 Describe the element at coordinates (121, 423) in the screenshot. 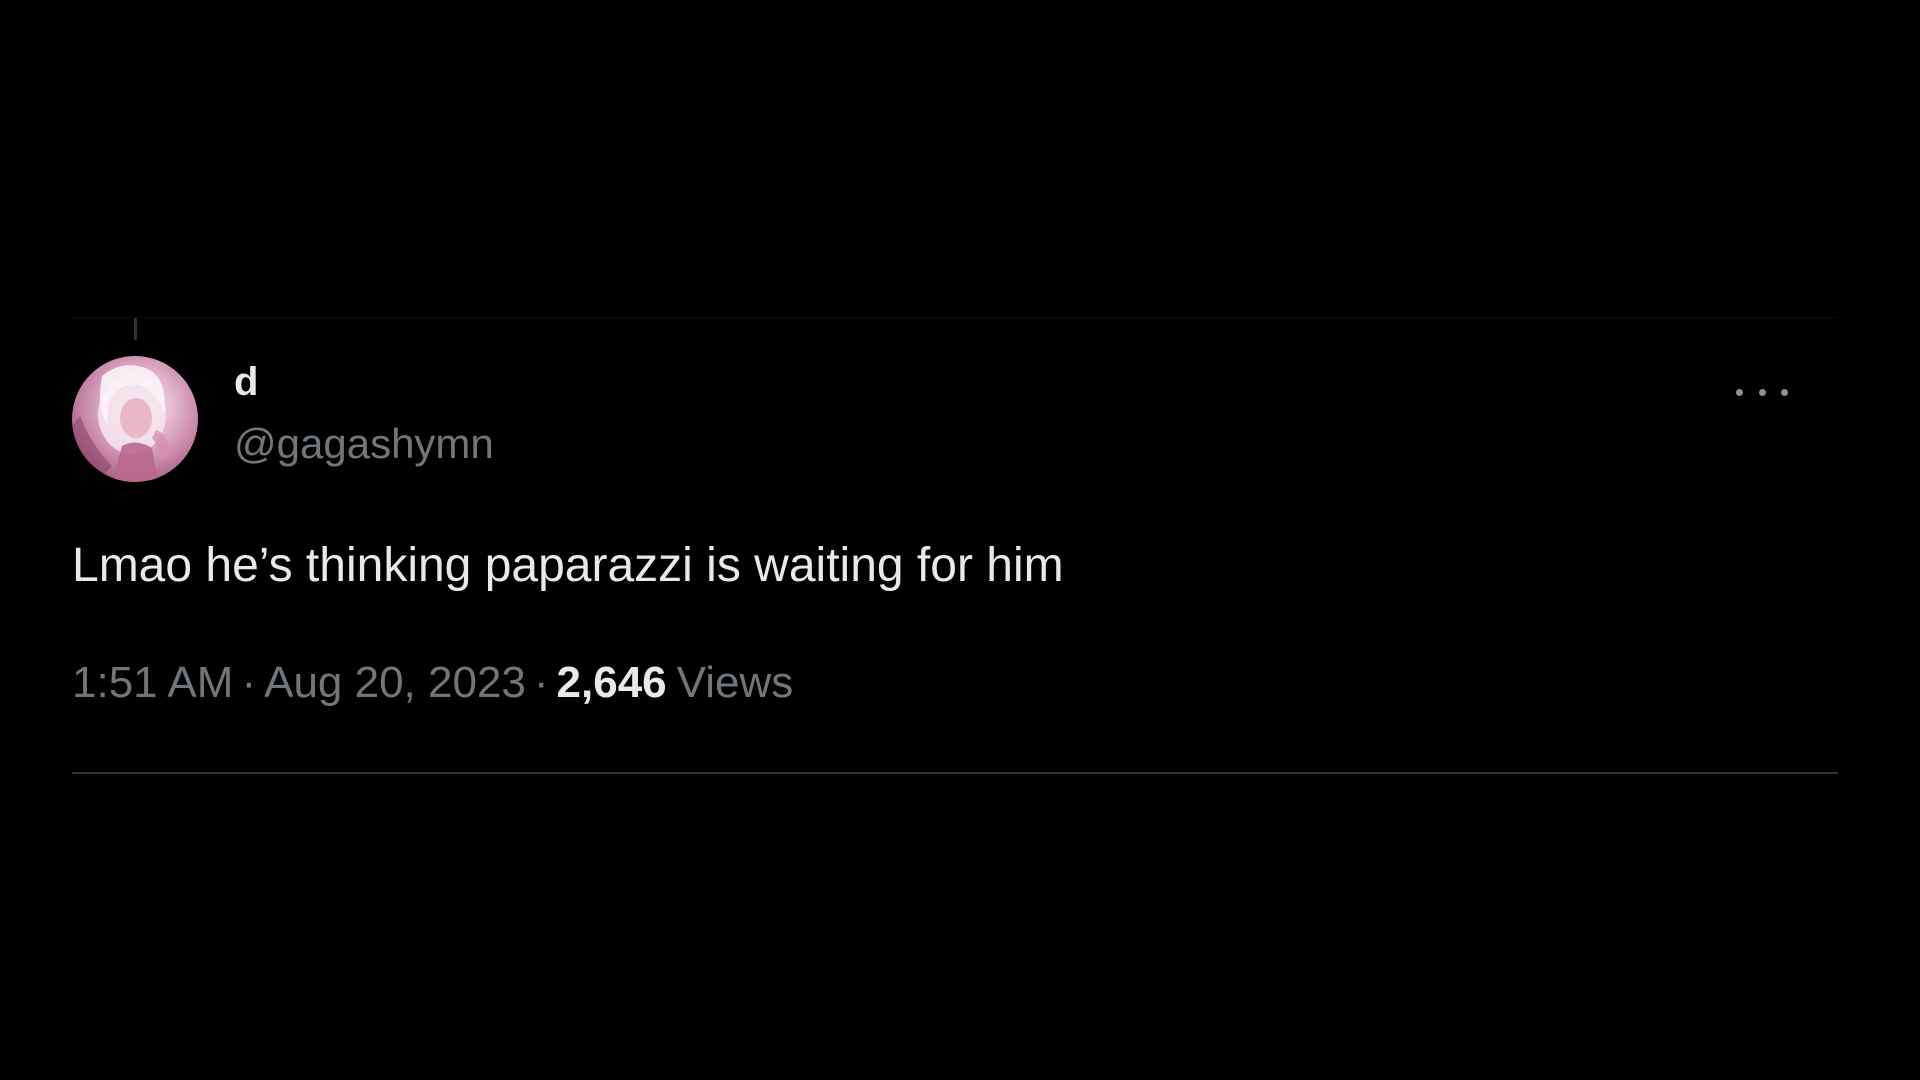

I see `avatar-photo-icon` at that location.